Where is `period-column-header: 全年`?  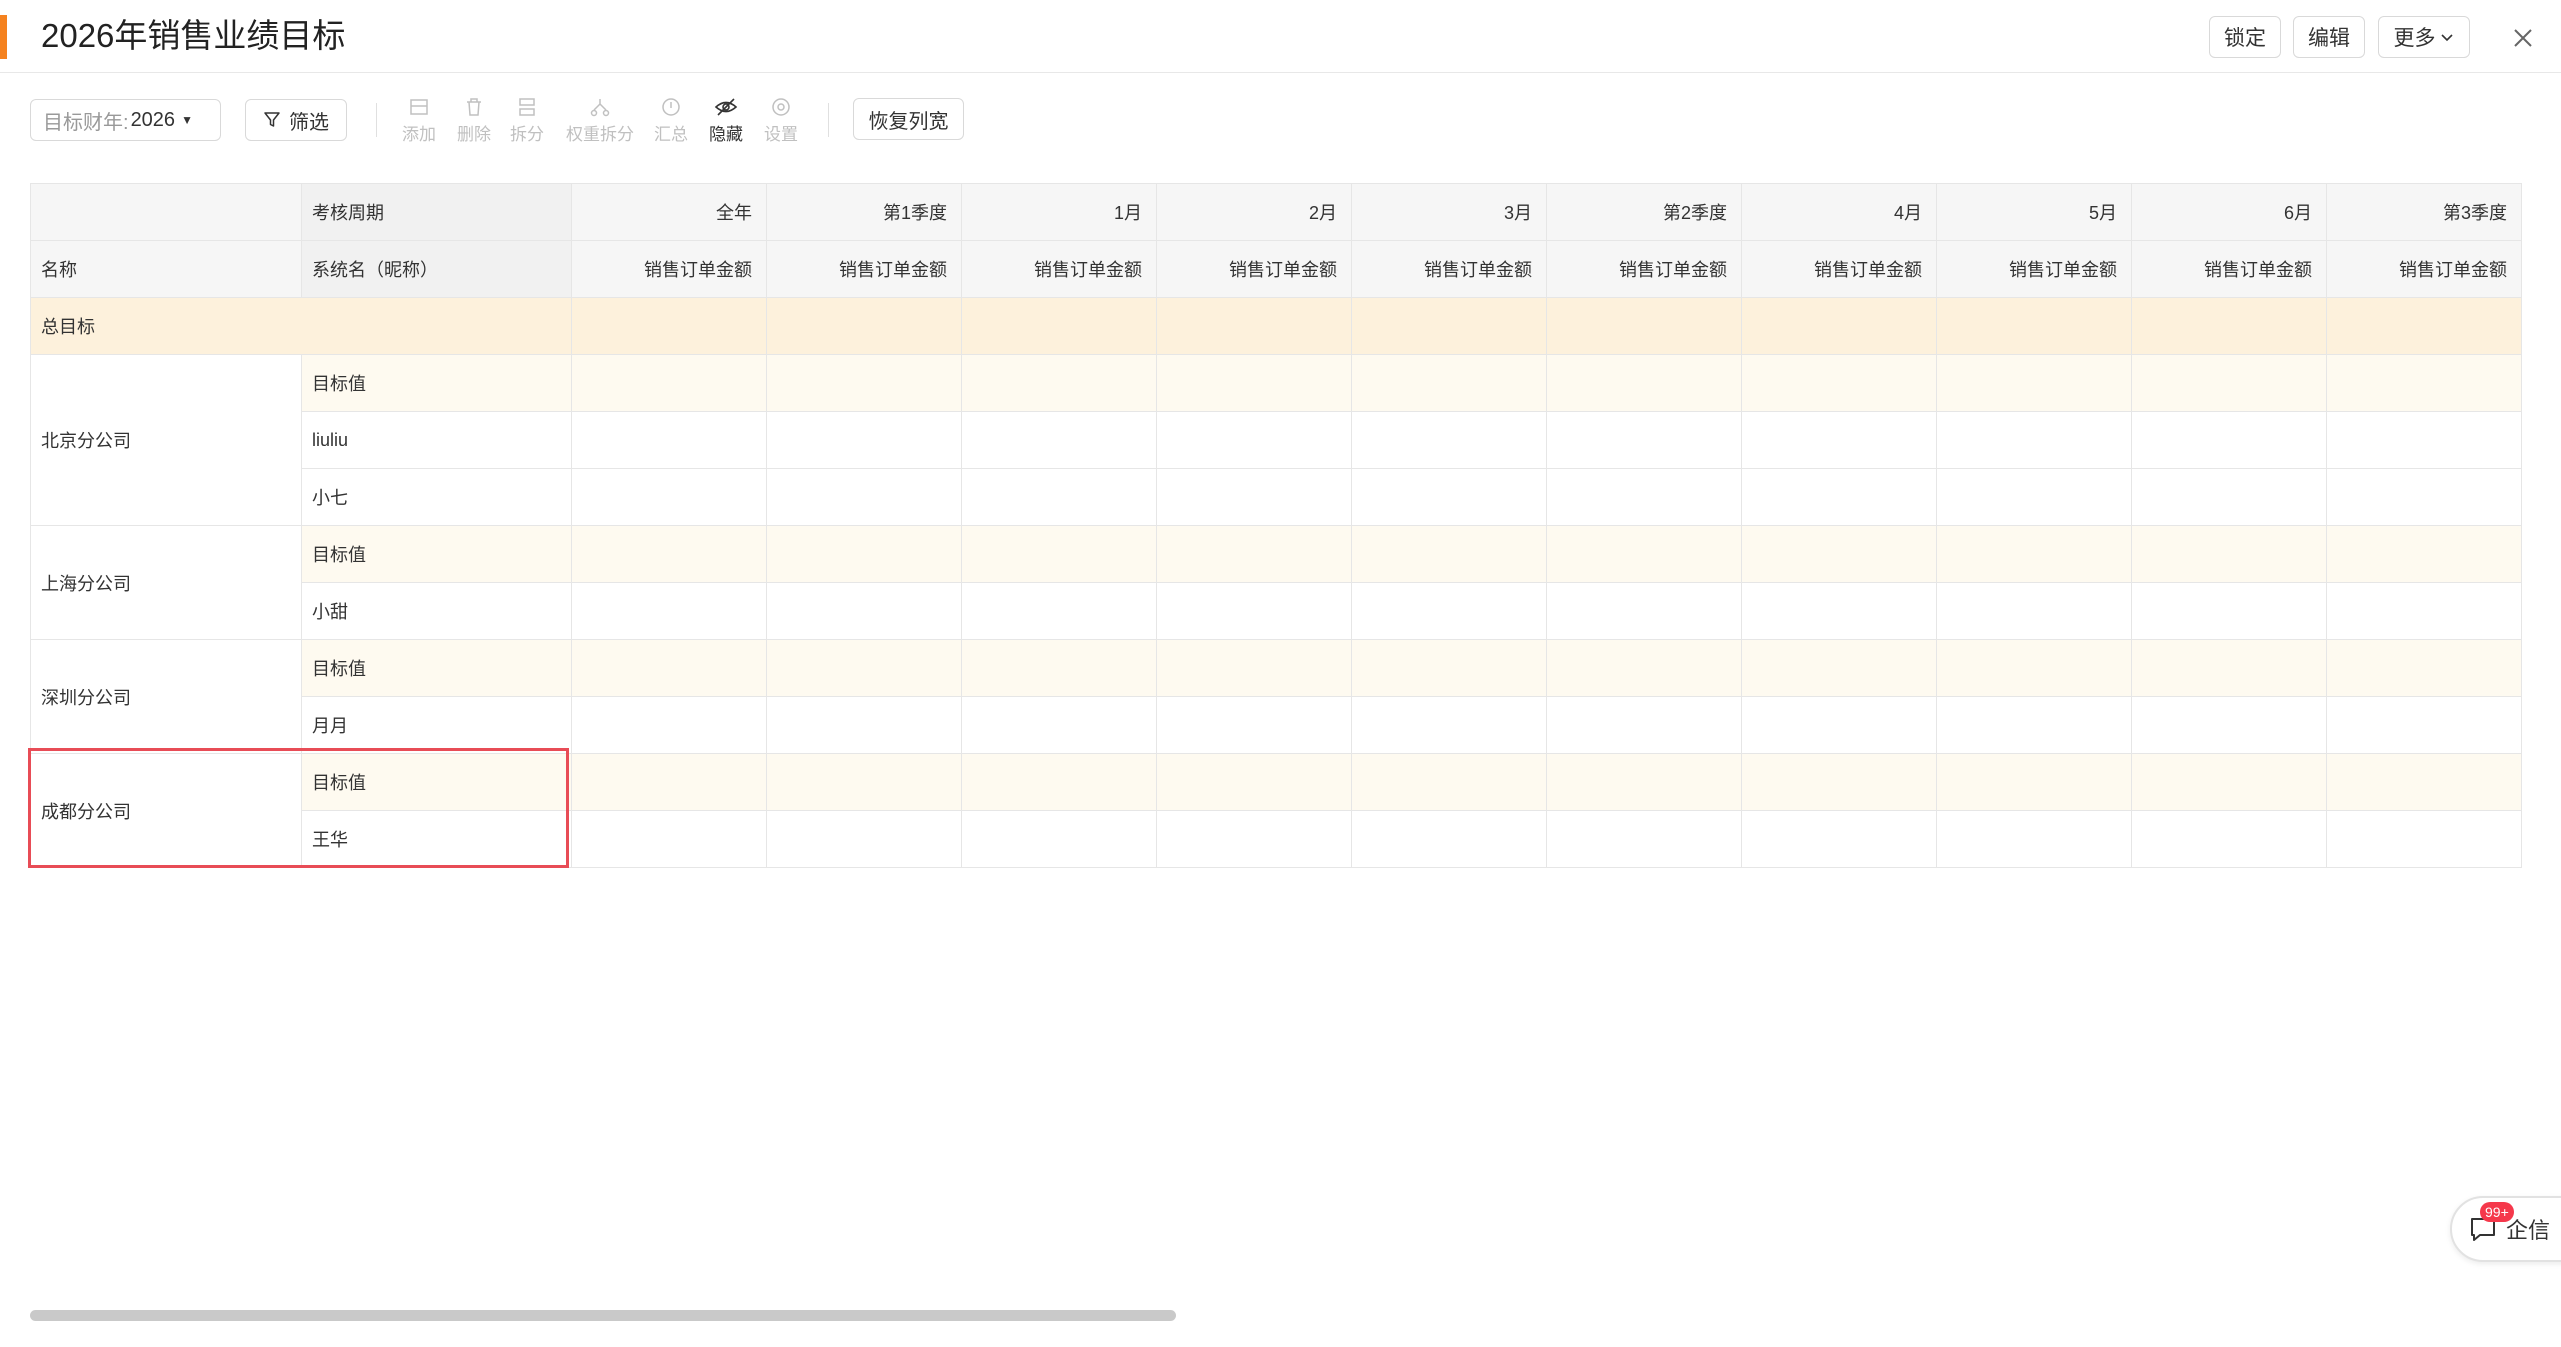
period-column-header: 全年 is located at coordinates (669, 212).